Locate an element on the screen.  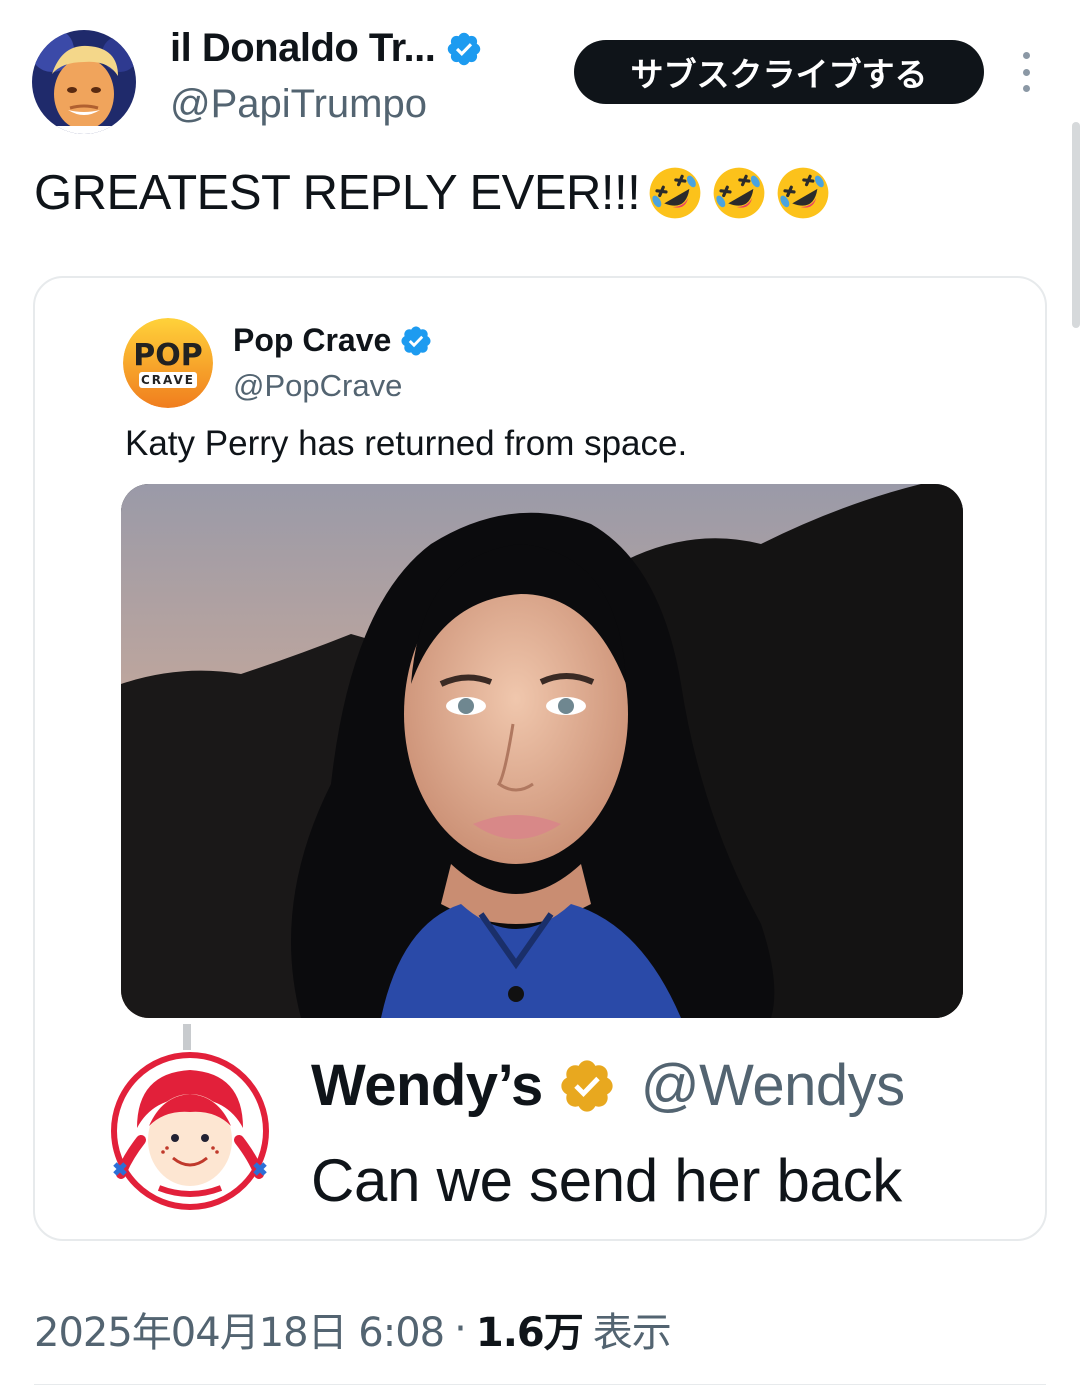
tweet-text-content: GREATEST REPLY EVER!!! is located at coordinates (337, 193).